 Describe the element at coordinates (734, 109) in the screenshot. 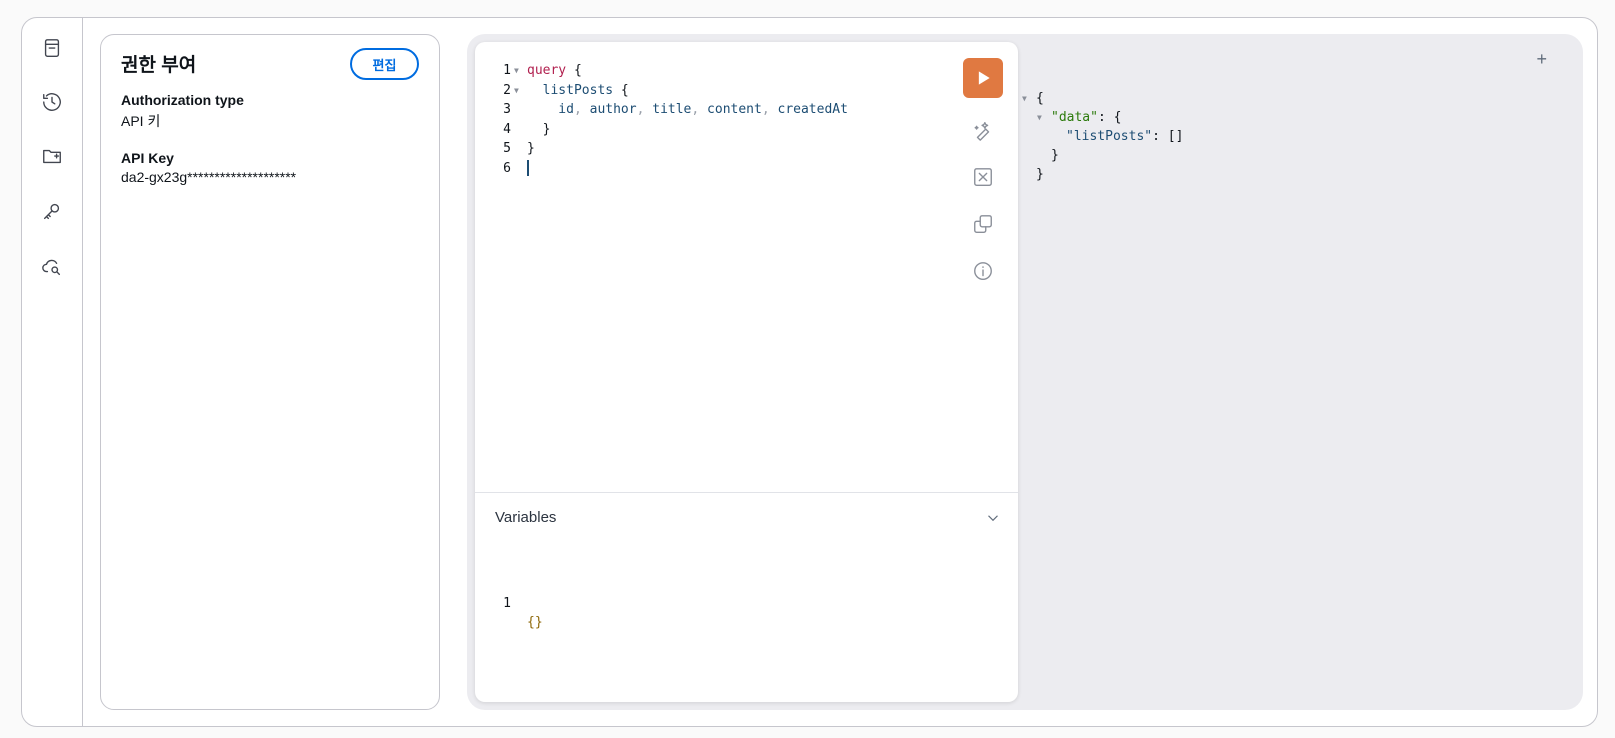

I see `code-token: content` at that location.